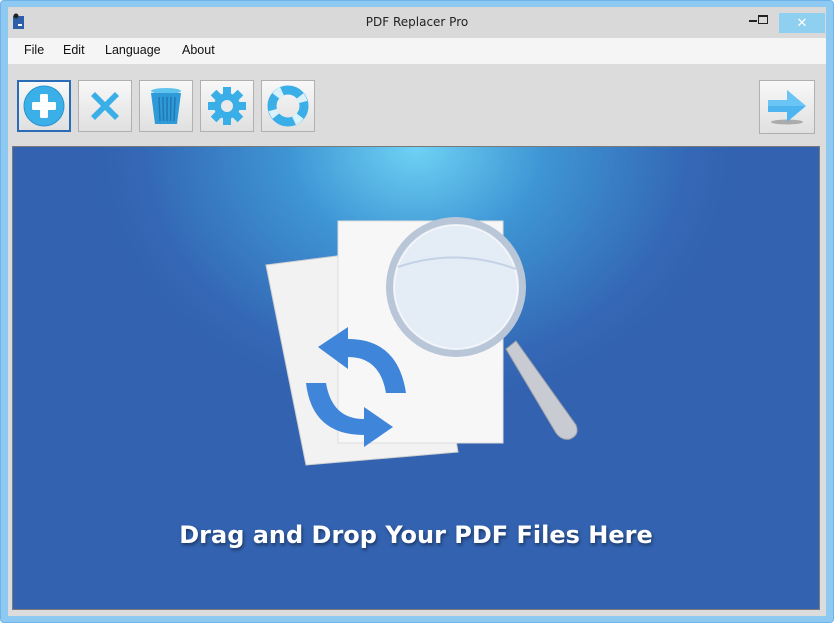 Image resolution: width=834 pixels, height=623 pixels. Describe the element at coordinates (421, 341) in the screenshot. I see `pdf-replace-illustration-icon` at that location.